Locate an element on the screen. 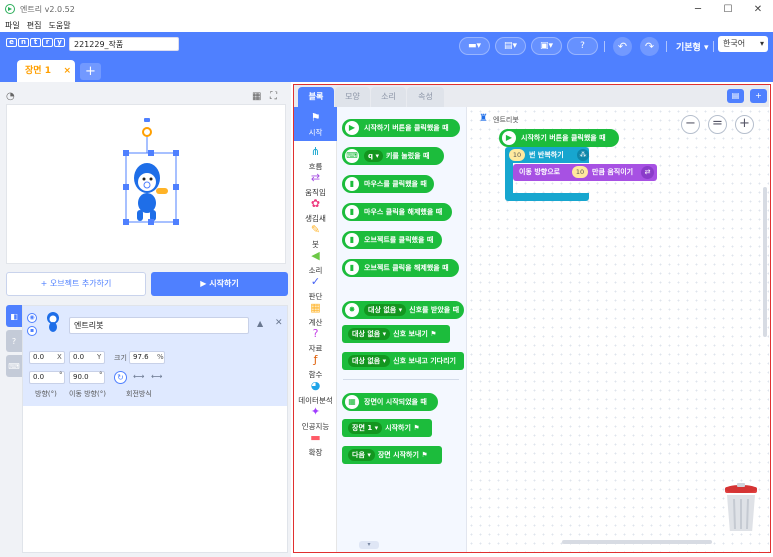 The width and height of the screenshot is (773, 557). script-block-move: 이동 방향으로 10 만큼 움직이기 ⇄ is located at coordinates (585, 172).